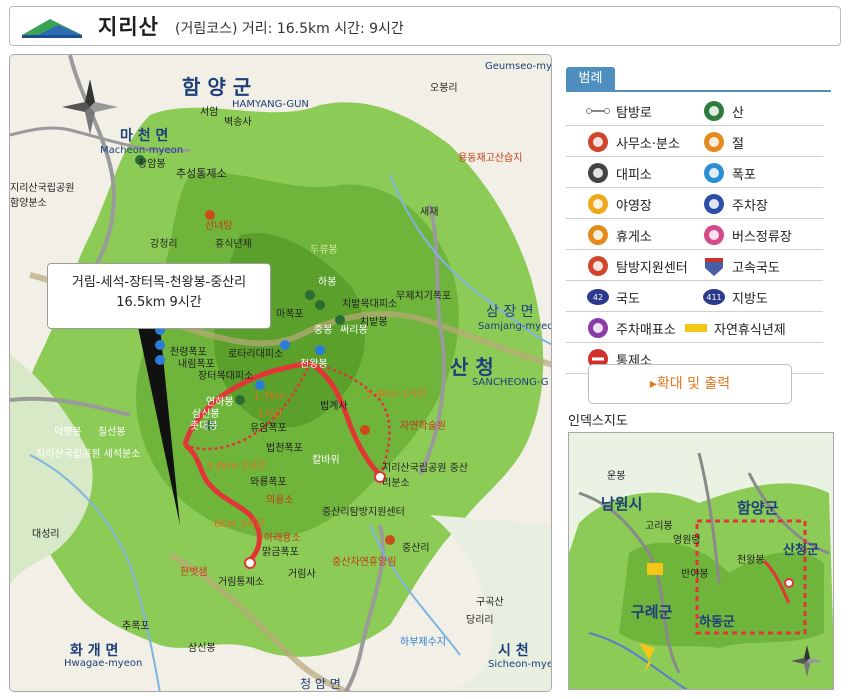 This screenshot has height=699, width=850. What do you see at coordinates (637, 266) in the screenshot?
I see `legend-item: 탐방지원센터` at bounding box center [637, 266].